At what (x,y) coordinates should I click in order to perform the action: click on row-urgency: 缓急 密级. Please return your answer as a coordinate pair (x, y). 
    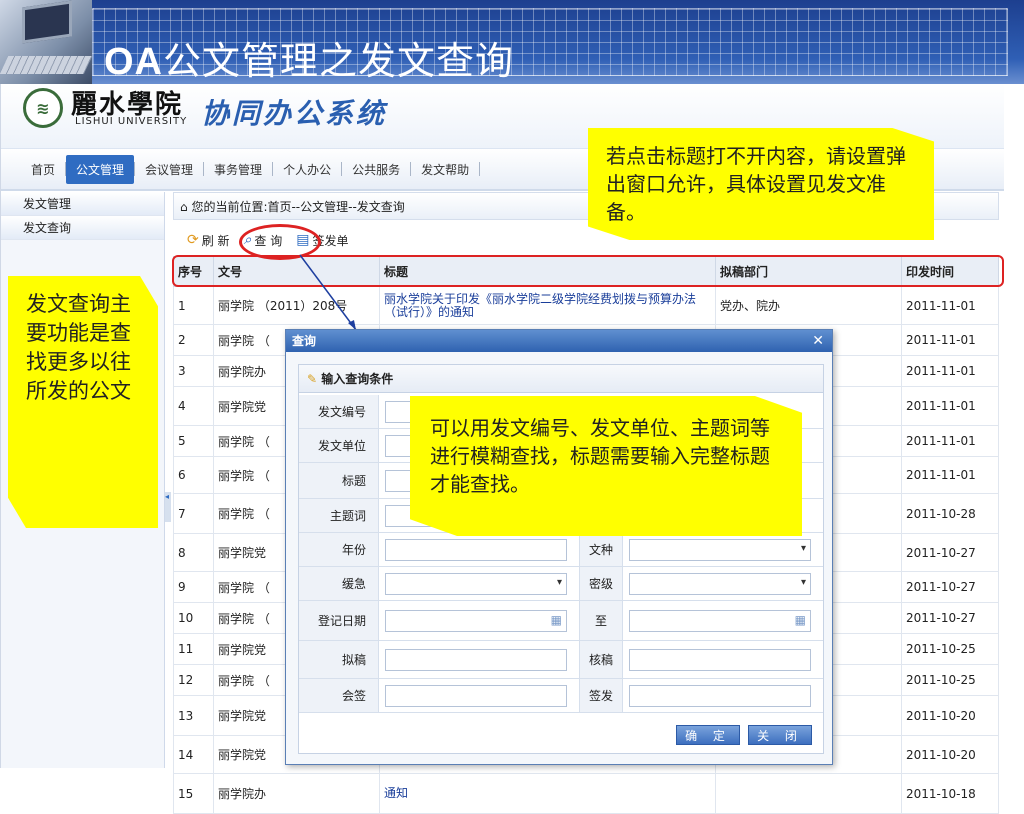
    Looking at the image, I should click on (561, 584).